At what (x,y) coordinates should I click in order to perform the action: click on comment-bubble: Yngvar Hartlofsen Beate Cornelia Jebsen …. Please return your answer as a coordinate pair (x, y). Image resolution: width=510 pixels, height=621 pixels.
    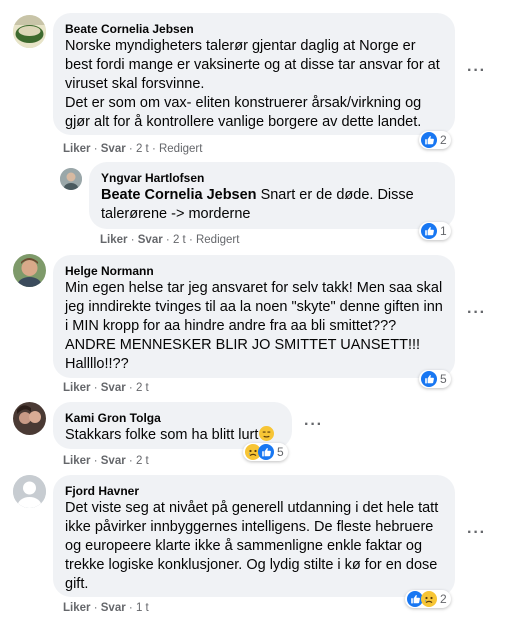
    Looking at the image, I should click on (272, 195).